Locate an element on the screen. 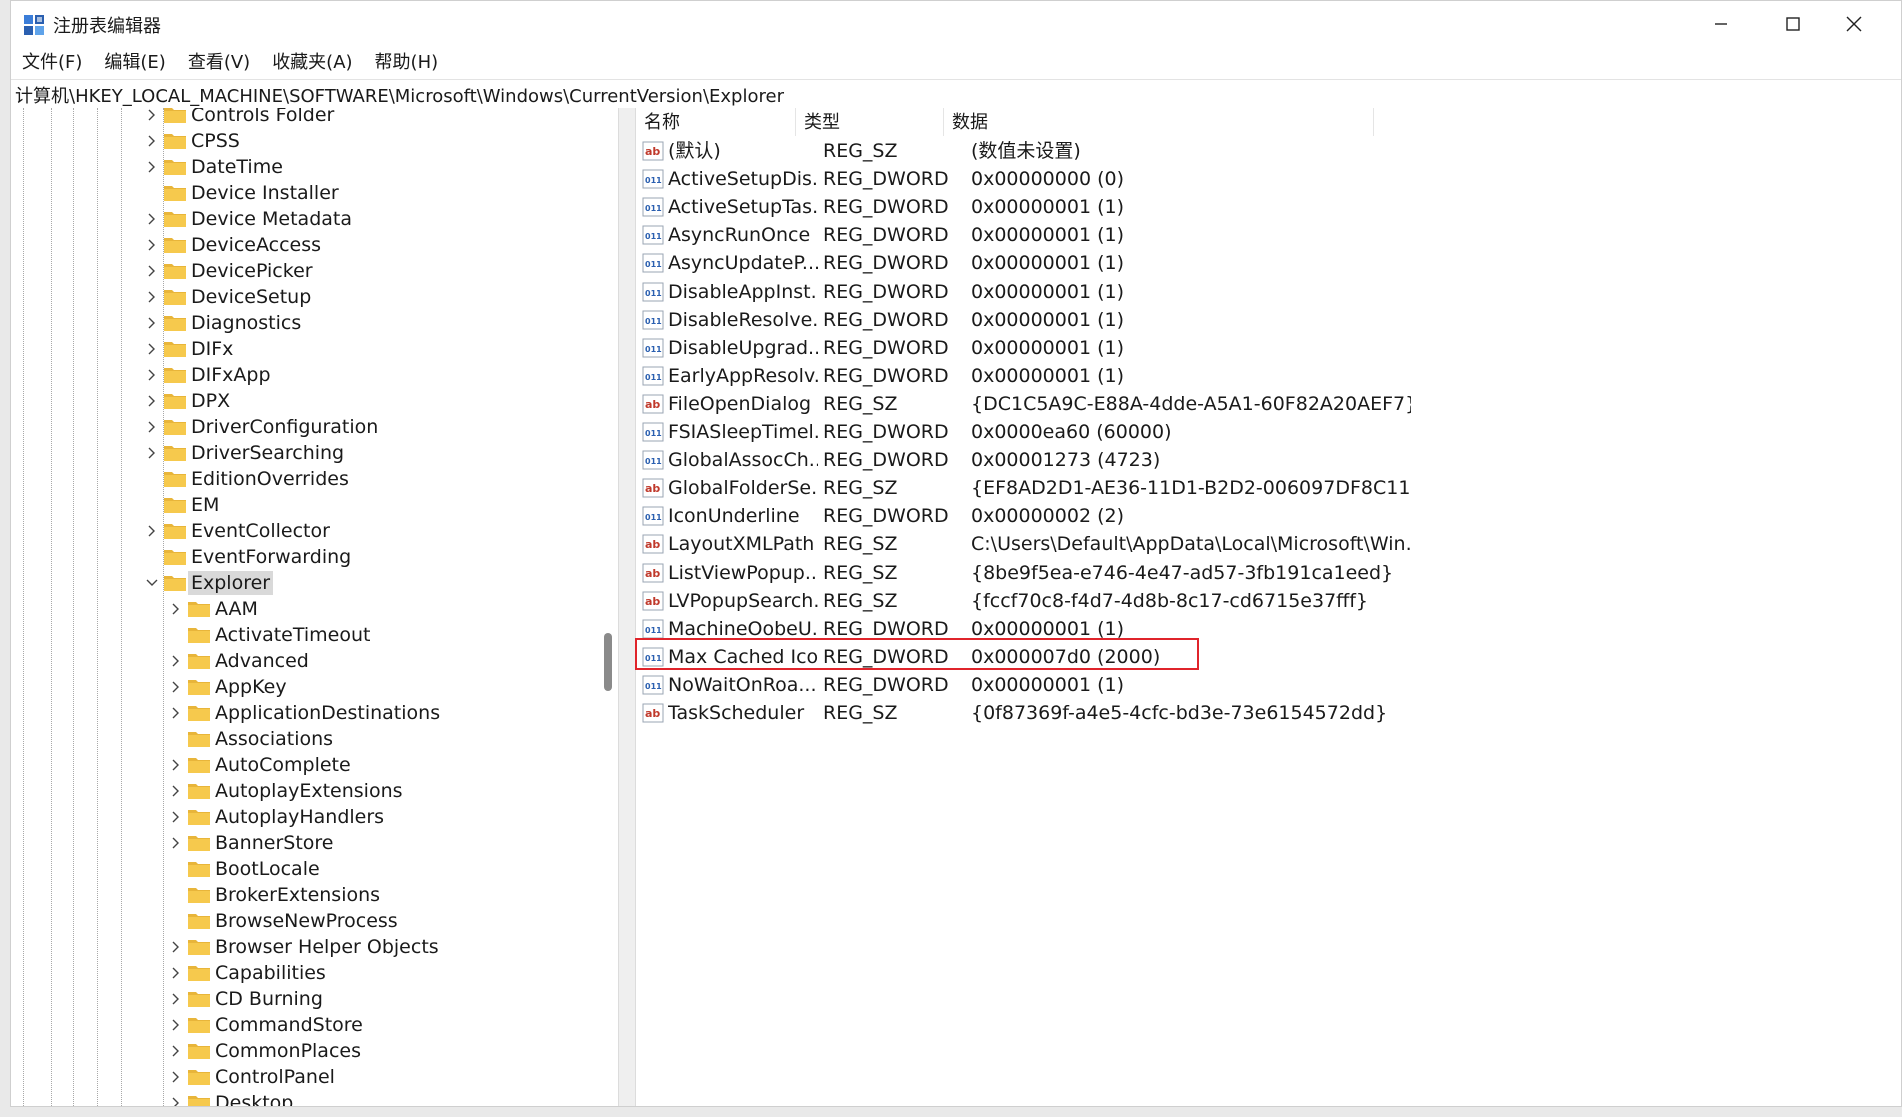 Image resolution: width=1902 pixels, height=1117 pixels. tree-item: ControlPanel is located at coordinates (301, 1077).